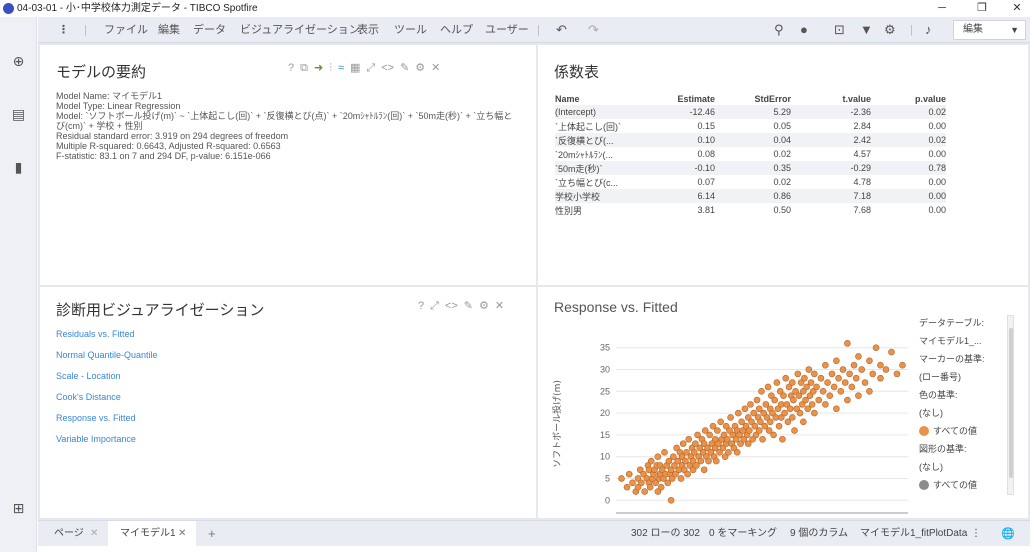 The image size is (1034, 552). Describe the element at coordinates (750, 182) in the screenshot. I see `table-row: `立ち幅とび(c... 0.07 0.02 4.78 0.00` at that location.